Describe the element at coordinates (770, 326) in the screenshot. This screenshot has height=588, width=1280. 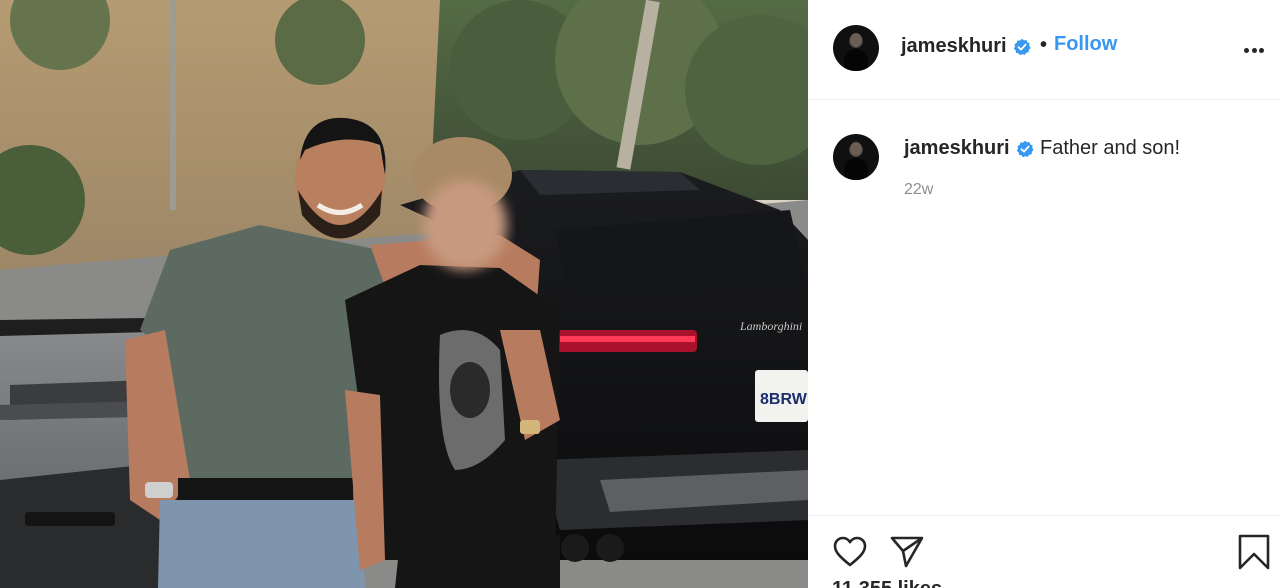
I see `car-badge-text: Lamborghini` at that location.